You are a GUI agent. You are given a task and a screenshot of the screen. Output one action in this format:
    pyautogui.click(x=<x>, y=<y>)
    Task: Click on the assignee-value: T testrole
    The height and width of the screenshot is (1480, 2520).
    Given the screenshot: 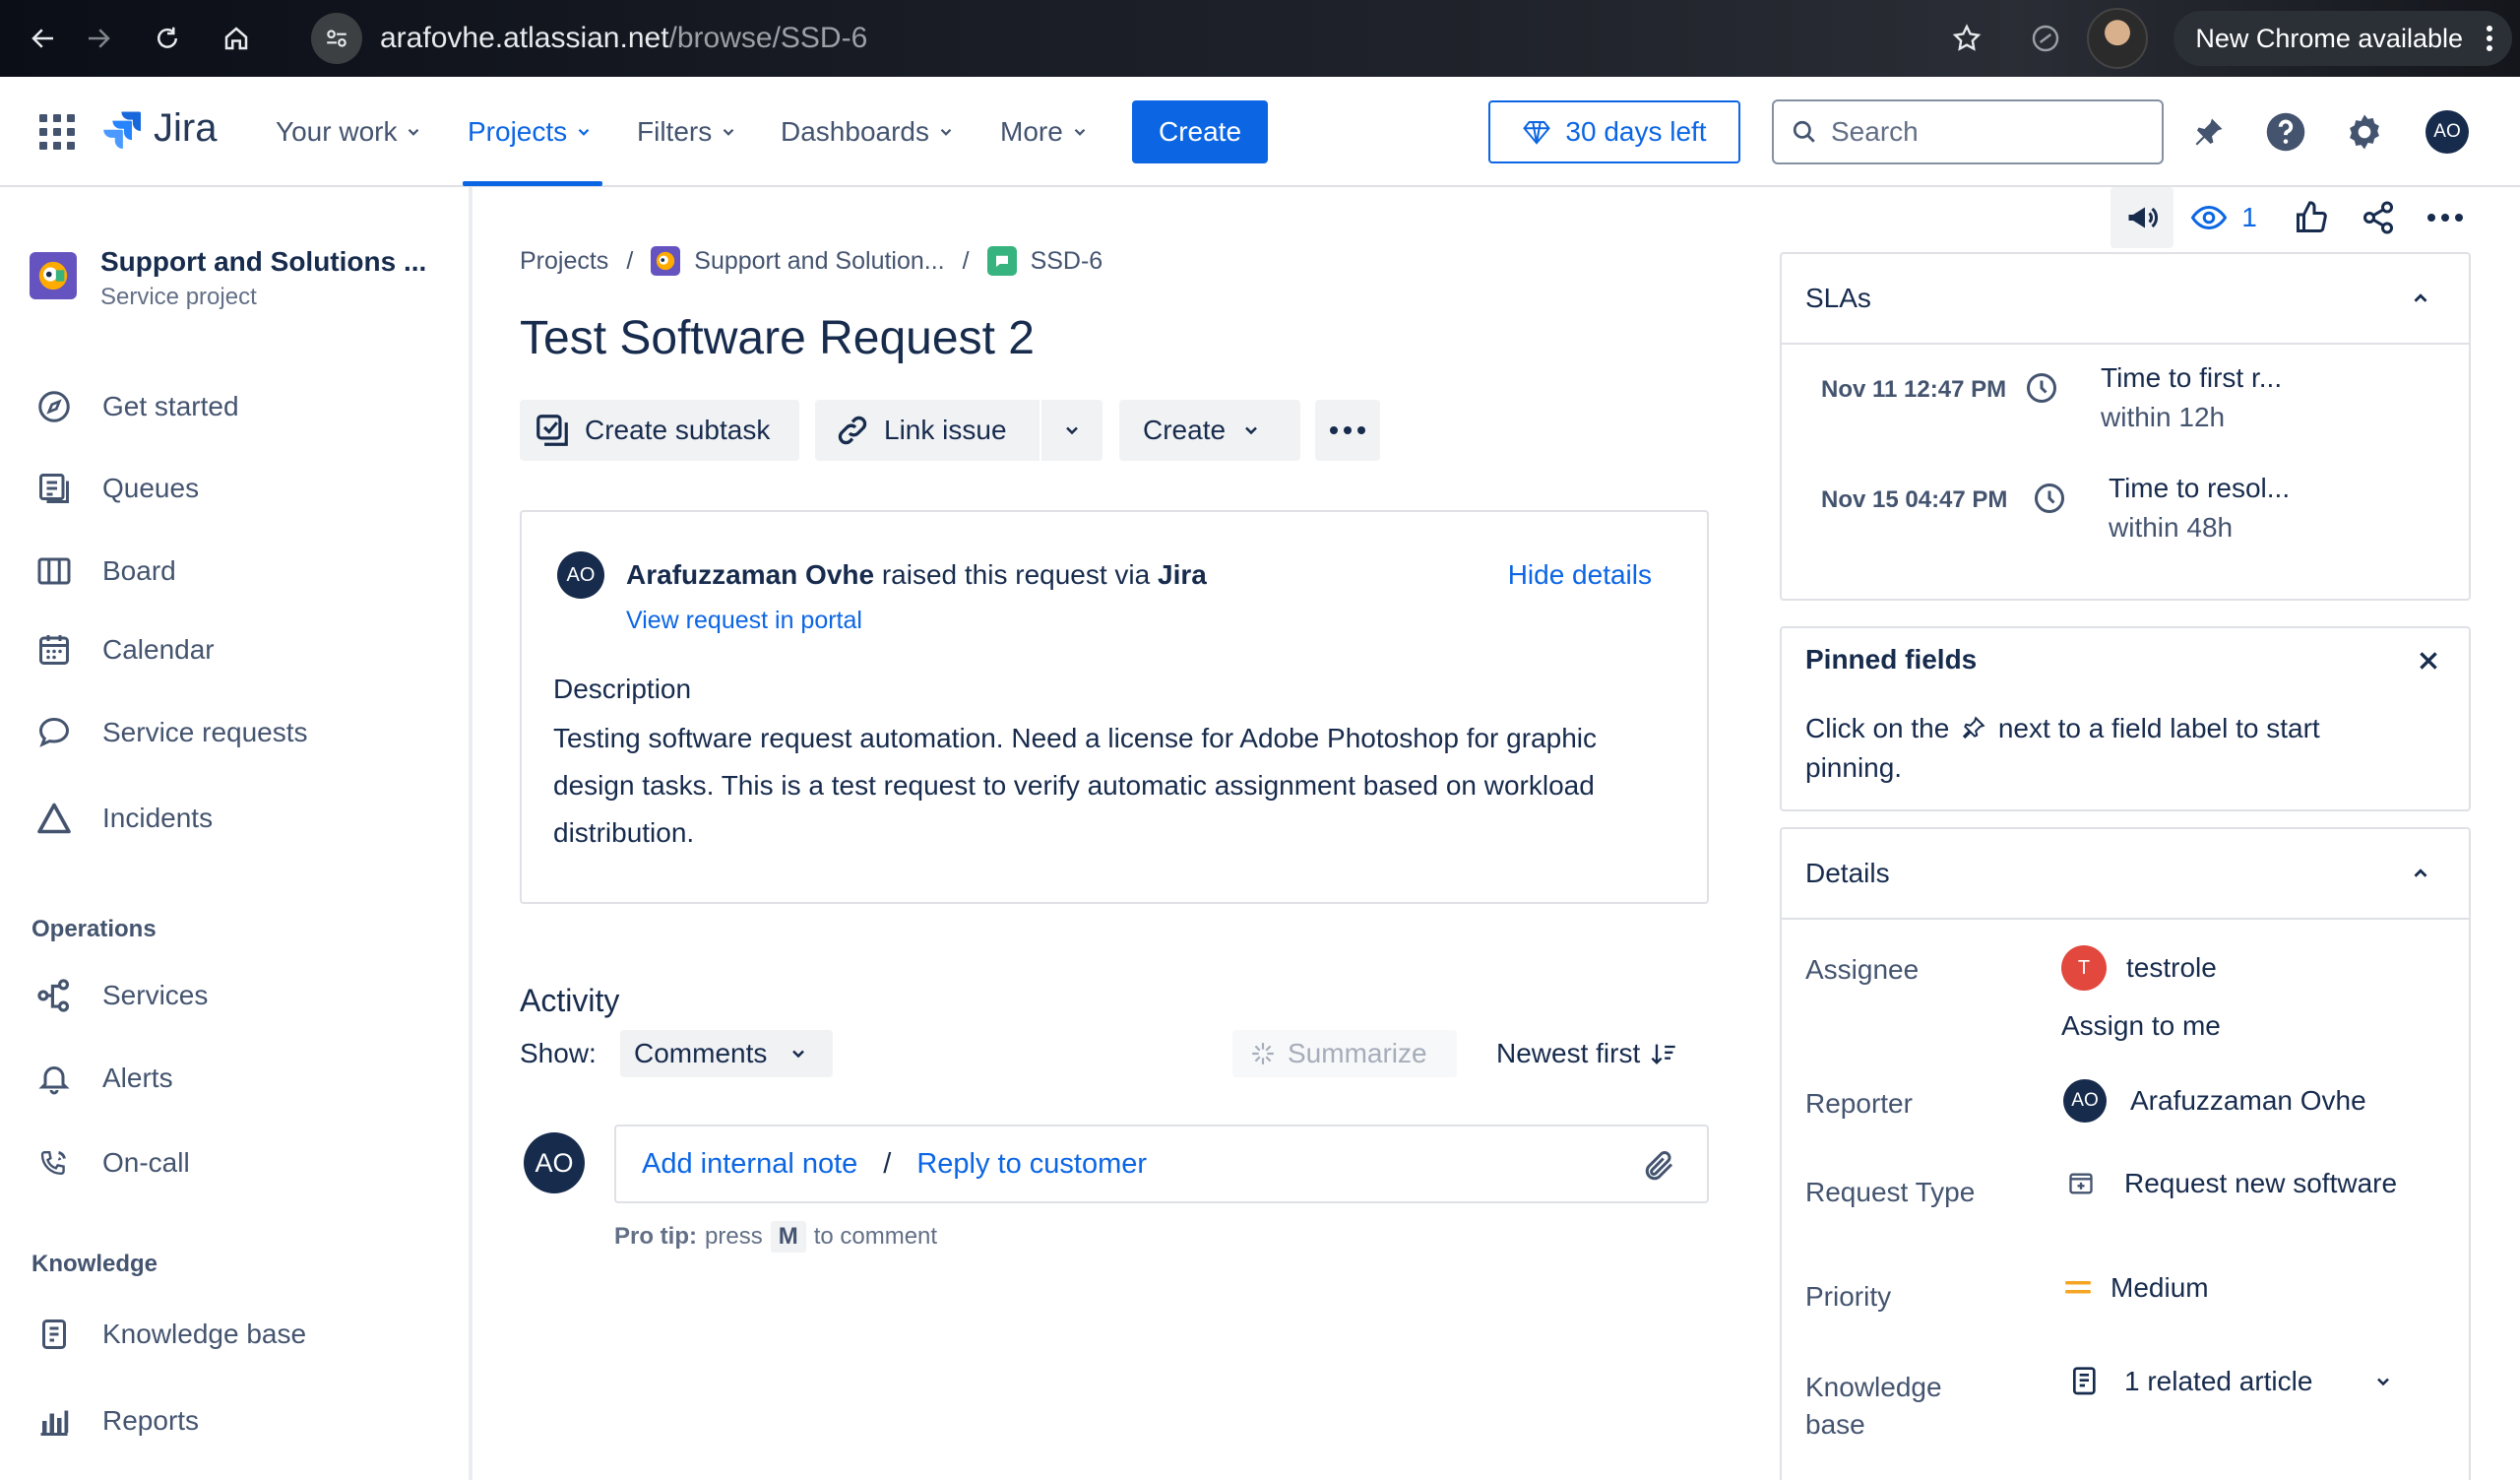 What is the action you would take?
    pyautogui.click(x=2139, y=968)
    